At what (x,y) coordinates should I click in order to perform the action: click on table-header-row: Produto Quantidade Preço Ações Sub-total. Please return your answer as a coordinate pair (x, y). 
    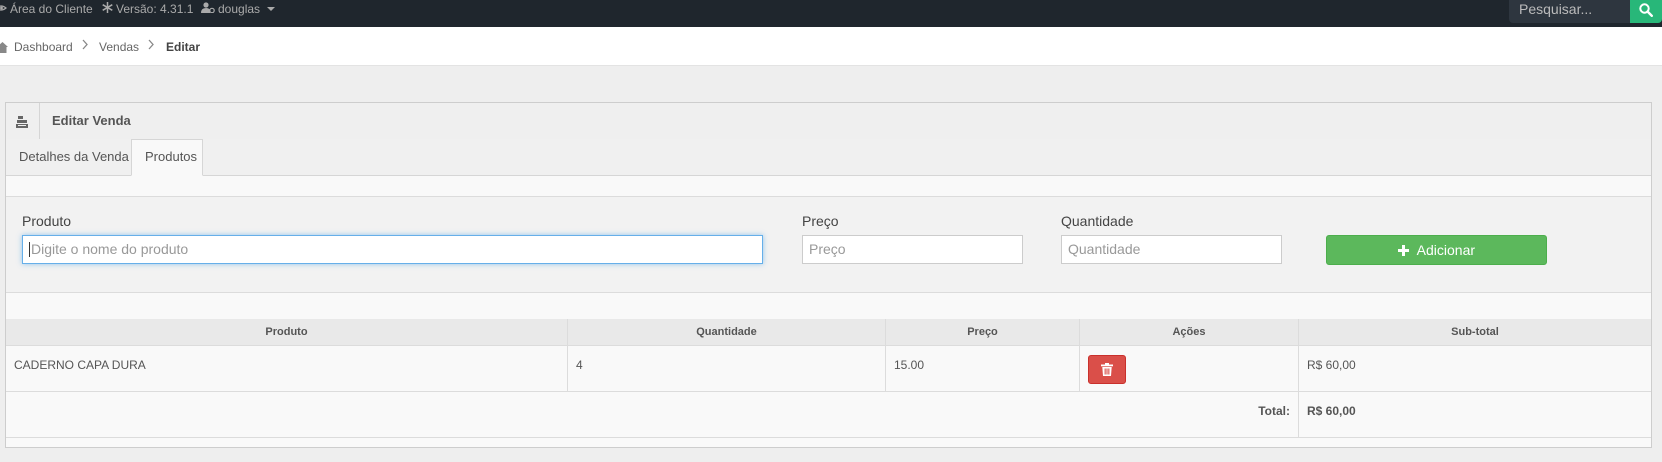
    Looking at the image, I should click on (828, 332).